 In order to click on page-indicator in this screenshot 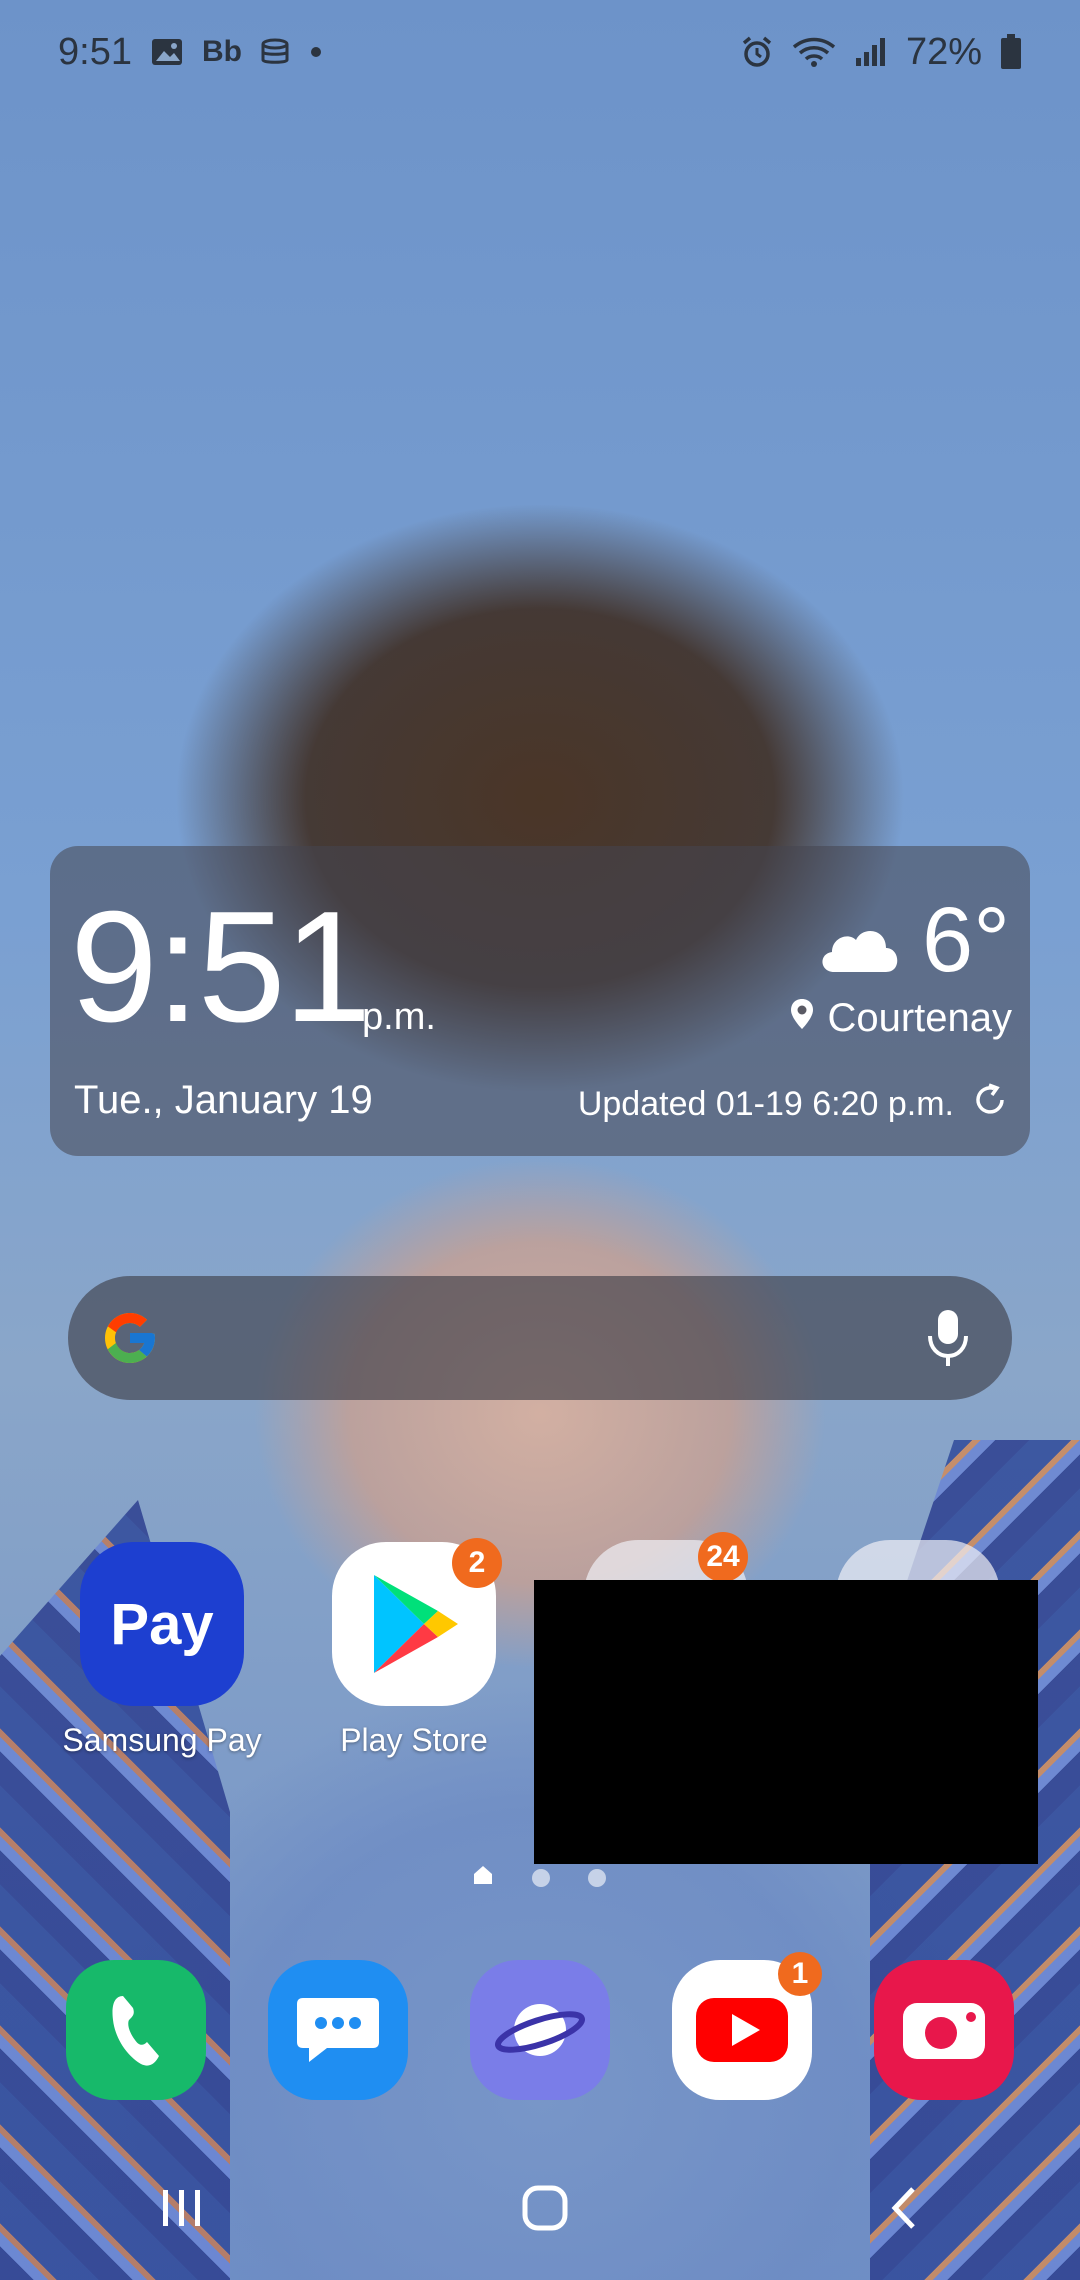, I will do `click(539, 1877)`.